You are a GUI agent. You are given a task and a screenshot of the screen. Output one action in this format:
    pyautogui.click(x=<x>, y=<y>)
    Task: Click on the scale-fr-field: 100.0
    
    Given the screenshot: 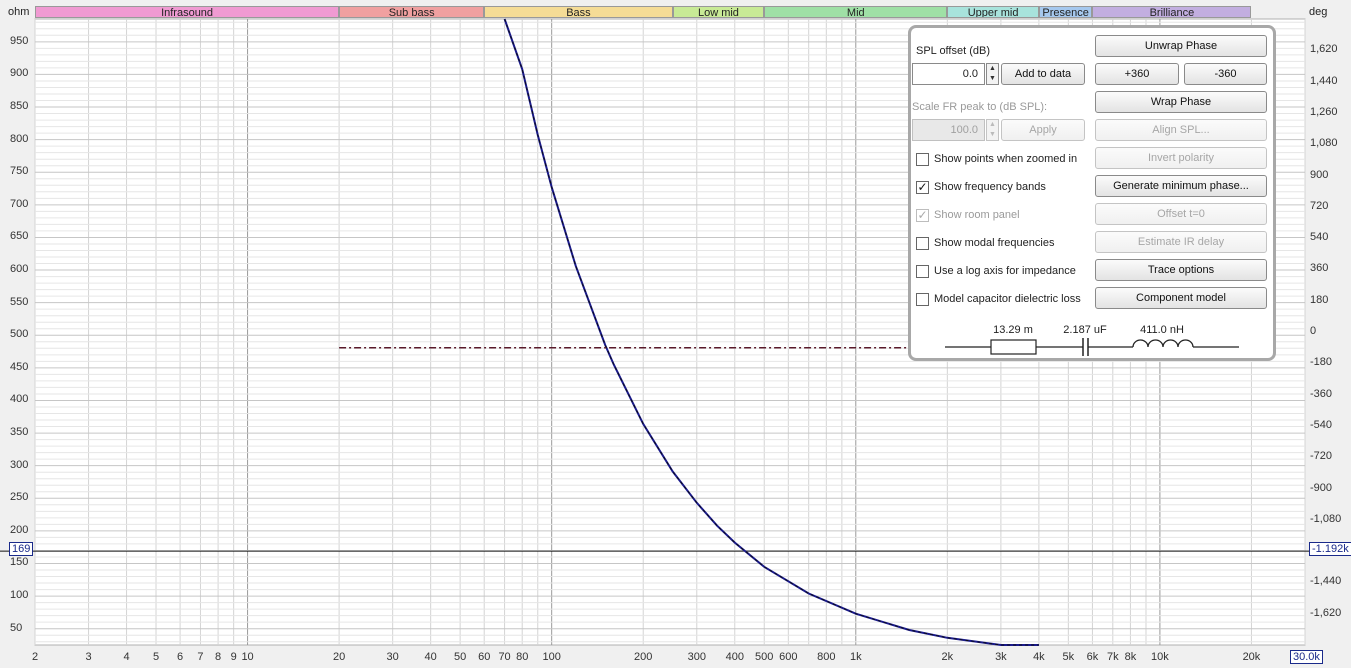 What is the action you would take?
    pyautogui.click(x=948, y=130)
    